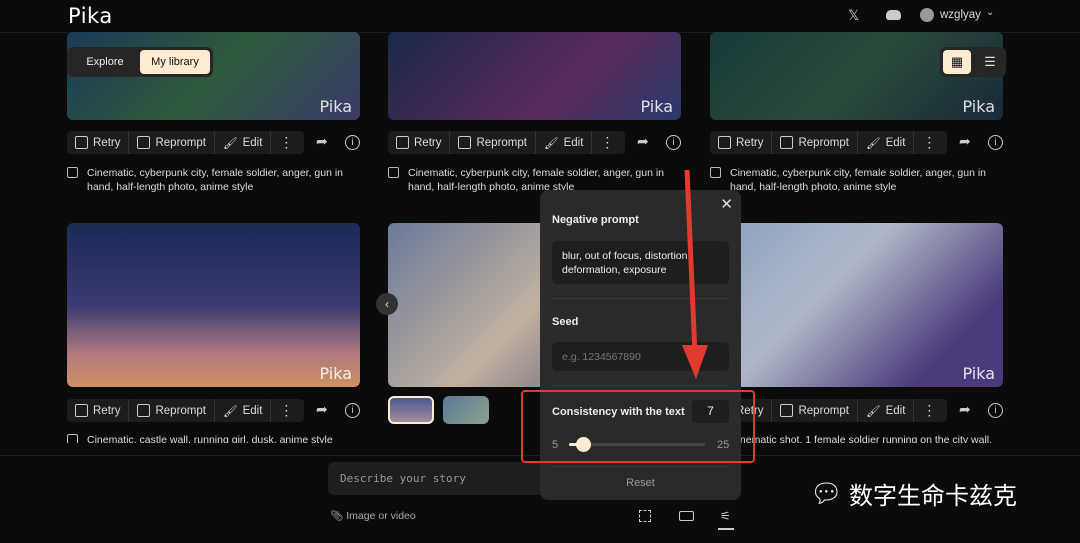 Image resolution: width=1080 pixels, height=543 pixels. What do you see at coordinates (990, 62) in the screenshot?
I see `list-view-icon: ☰` at bounding box center [990, 62].